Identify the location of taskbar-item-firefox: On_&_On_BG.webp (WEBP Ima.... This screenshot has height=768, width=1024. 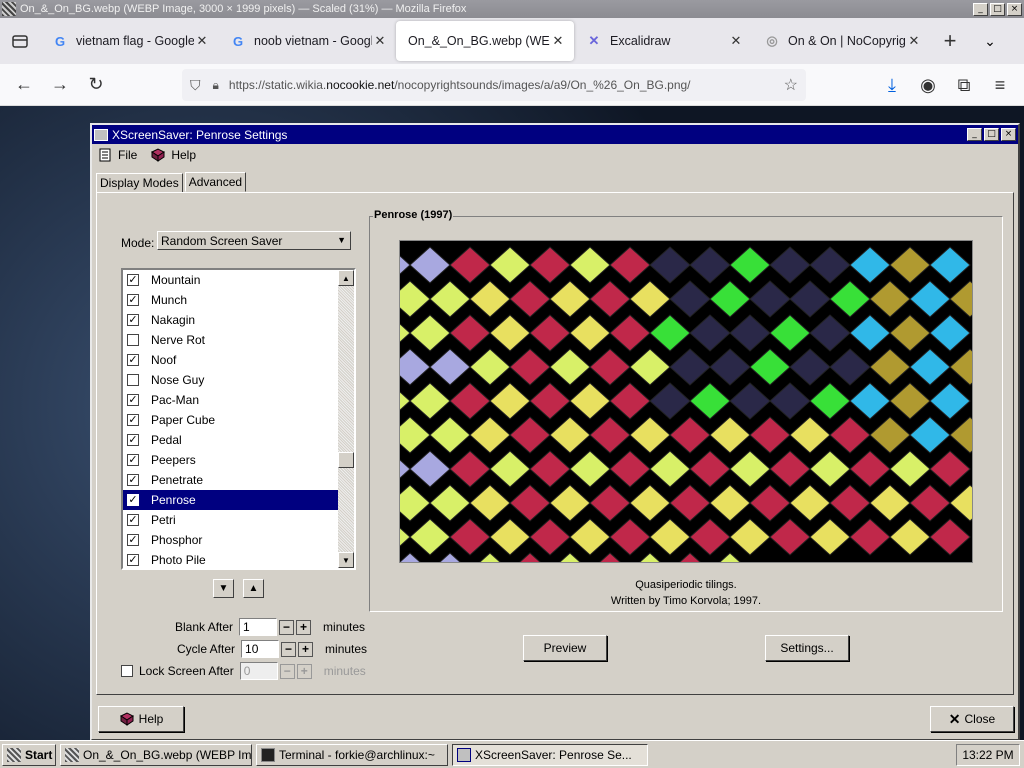
(156, 754).